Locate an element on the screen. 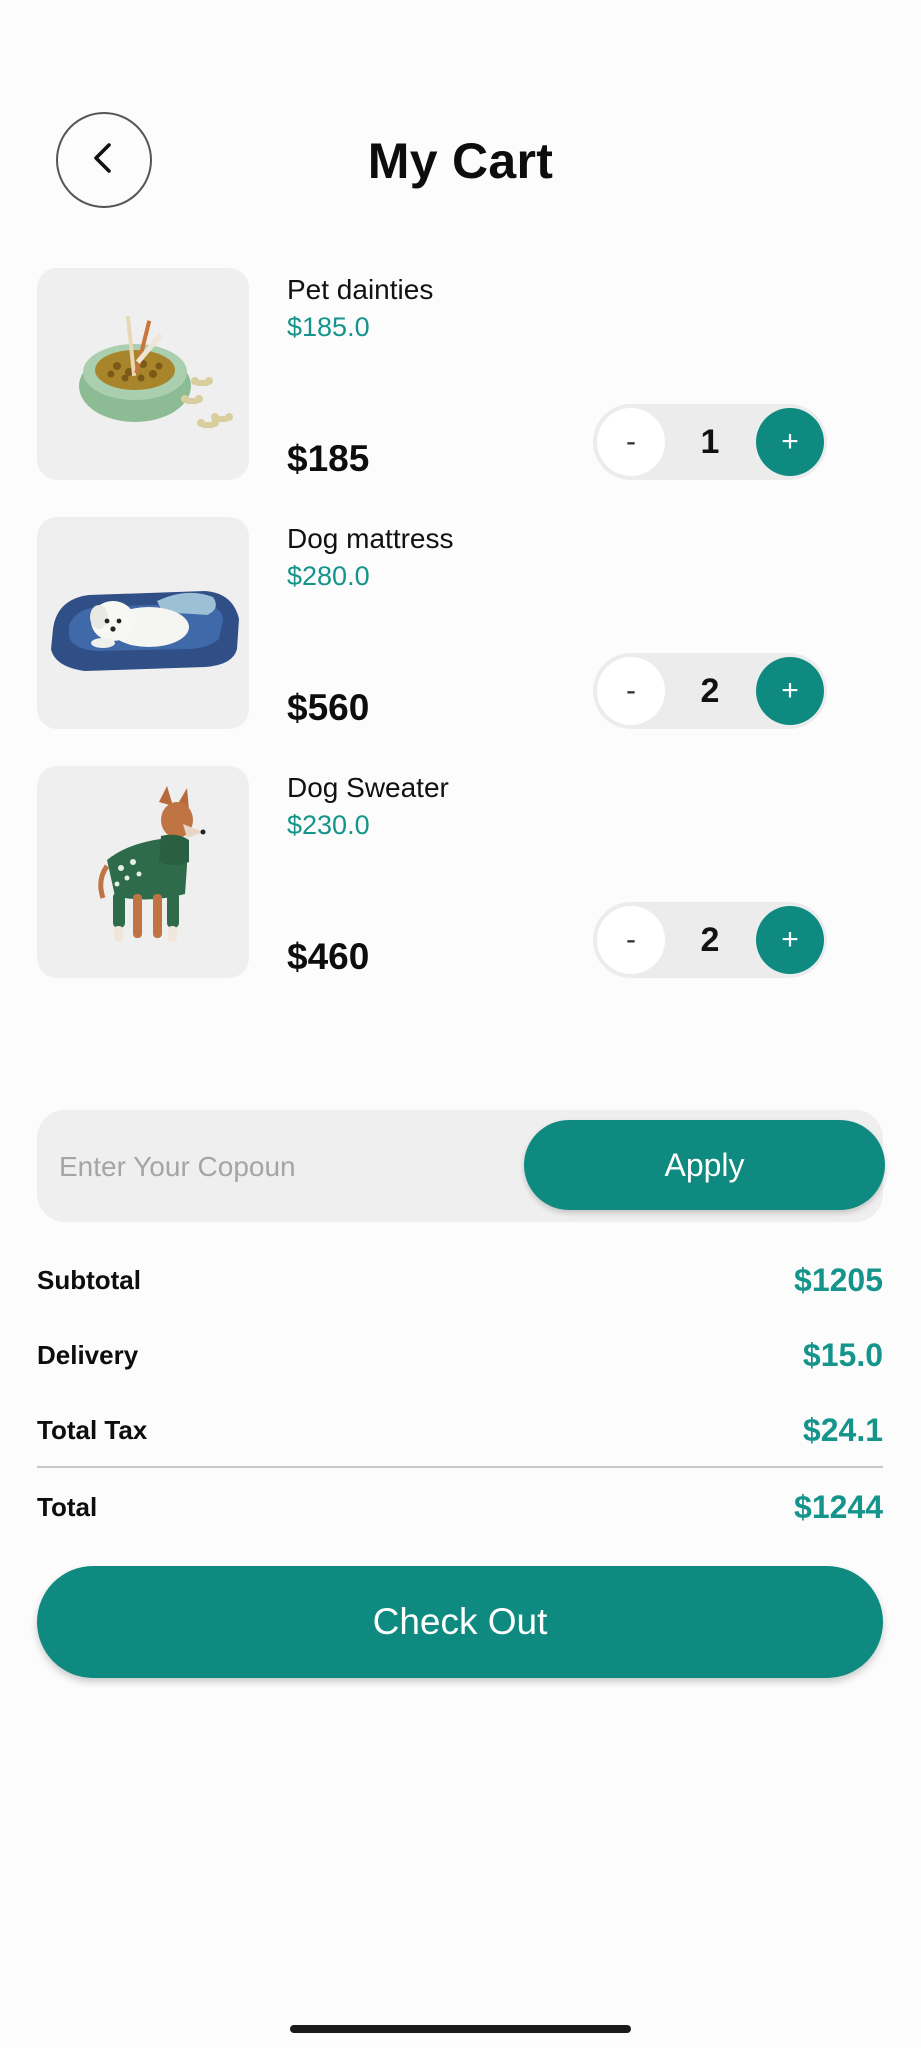  delivery-label: Delivery is located at coordinates (88, 1355).